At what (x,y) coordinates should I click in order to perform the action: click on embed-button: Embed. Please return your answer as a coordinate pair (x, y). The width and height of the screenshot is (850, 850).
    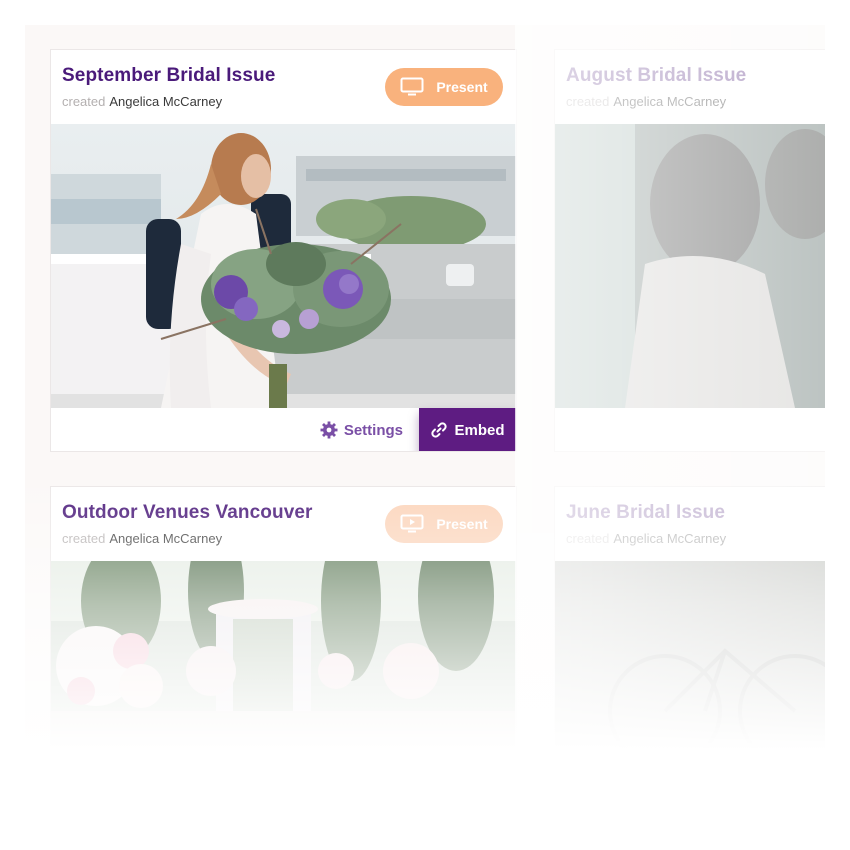
    Looking at the image, I should click on (467, 429).